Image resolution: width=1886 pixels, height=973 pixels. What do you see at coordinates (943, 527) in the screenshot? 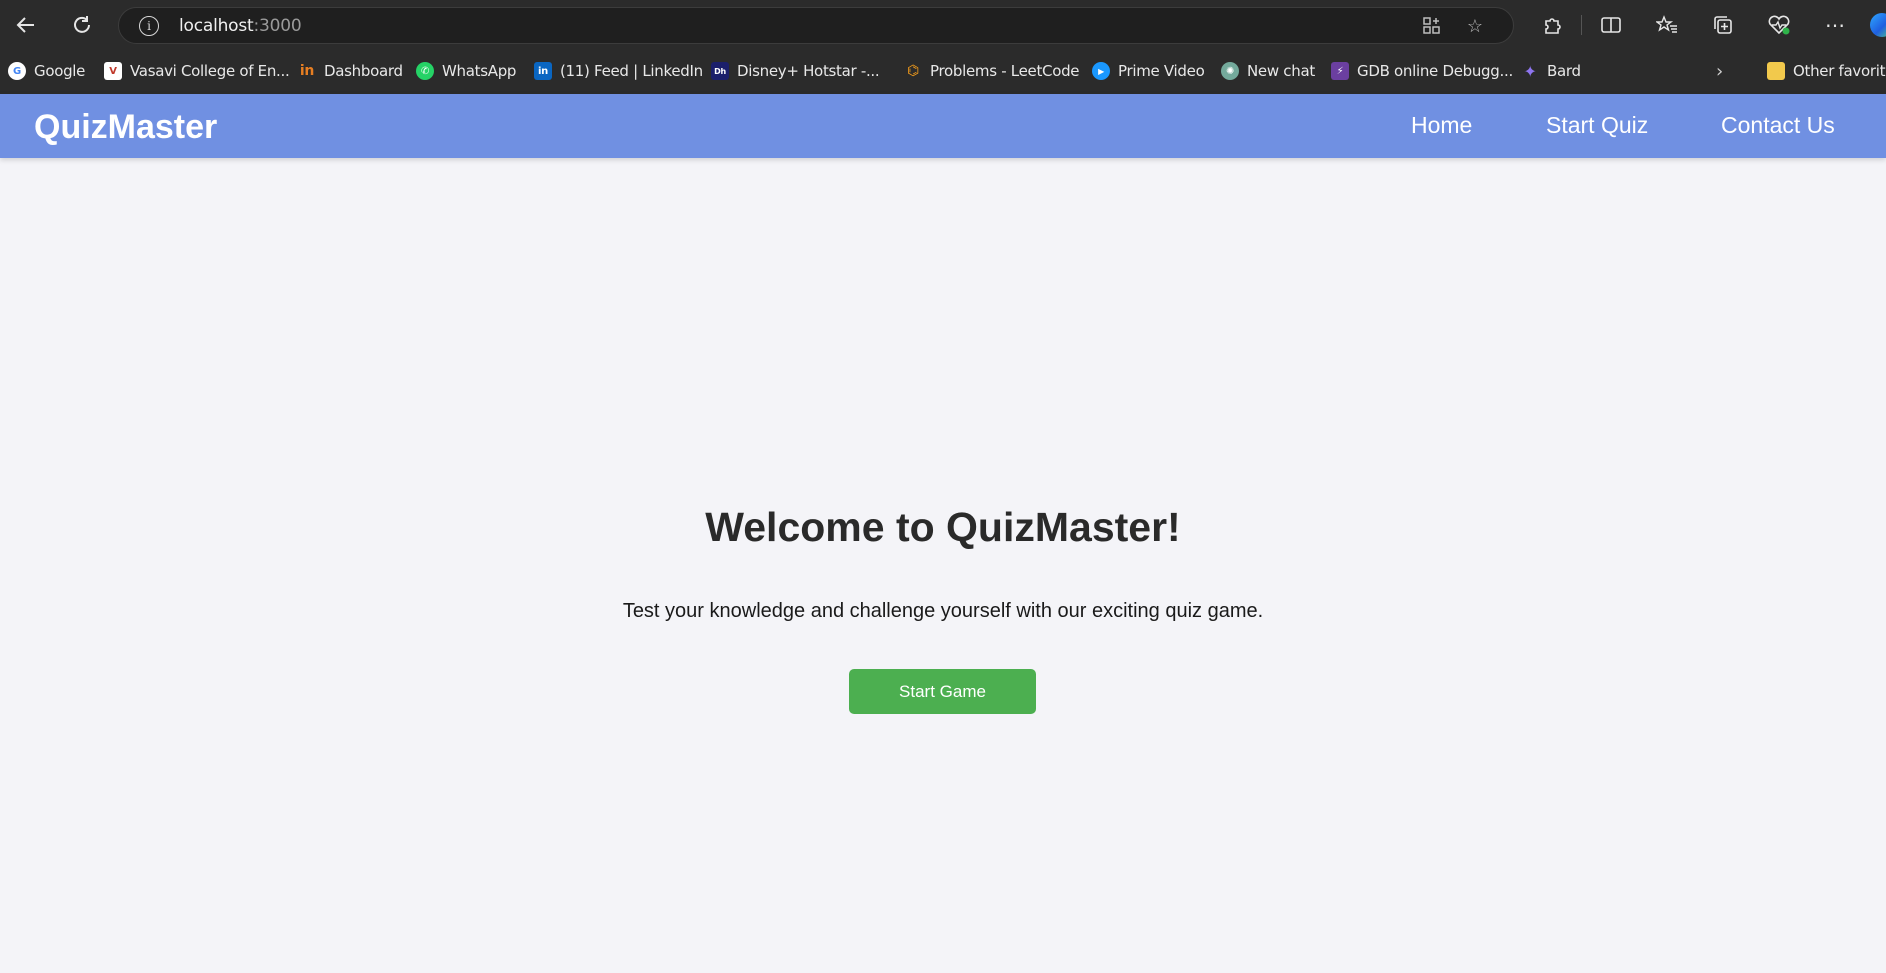
I see `page-title: Welcome to QuizMaster!` at bounding box center [943, 527].